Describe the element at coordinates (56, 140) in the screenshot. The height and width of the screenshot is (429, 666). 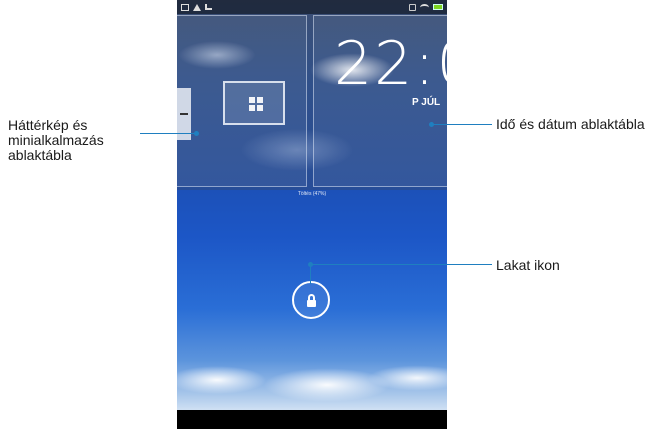
I see `wallpaper-widget-label: Háttérkép és minialkalmazás ablaktábla` at that location.